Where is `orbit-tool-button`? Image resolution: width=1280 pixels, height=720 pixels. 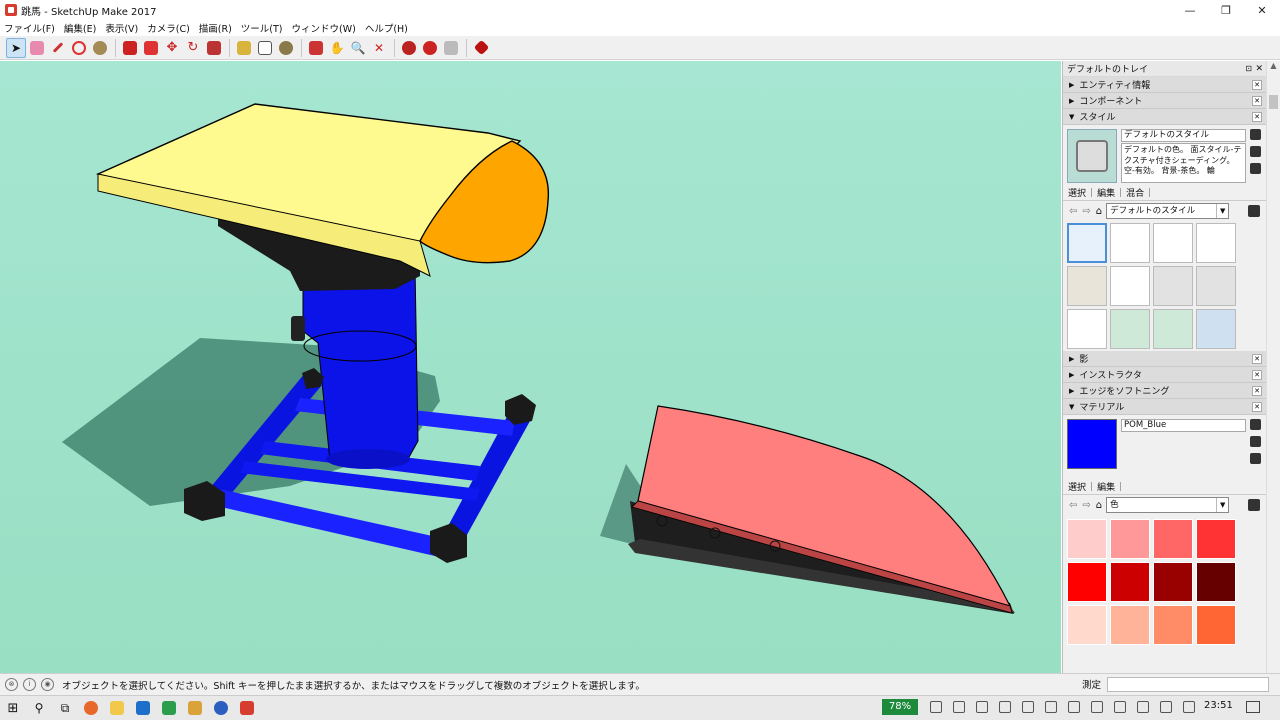 orbit-tool-button is located at coordinates (316, 48).